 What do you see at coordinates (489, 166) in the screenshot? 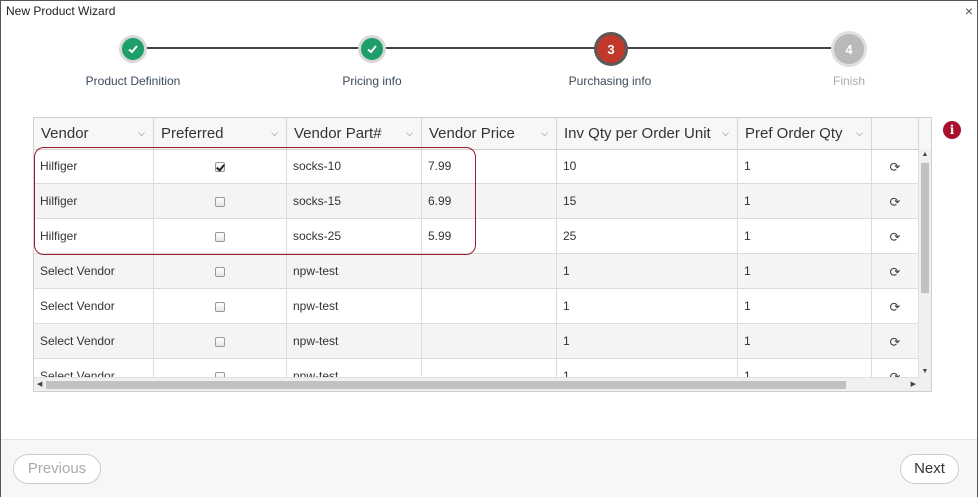
I see `price-cell: 7.99` at bounding box center [489, 166].